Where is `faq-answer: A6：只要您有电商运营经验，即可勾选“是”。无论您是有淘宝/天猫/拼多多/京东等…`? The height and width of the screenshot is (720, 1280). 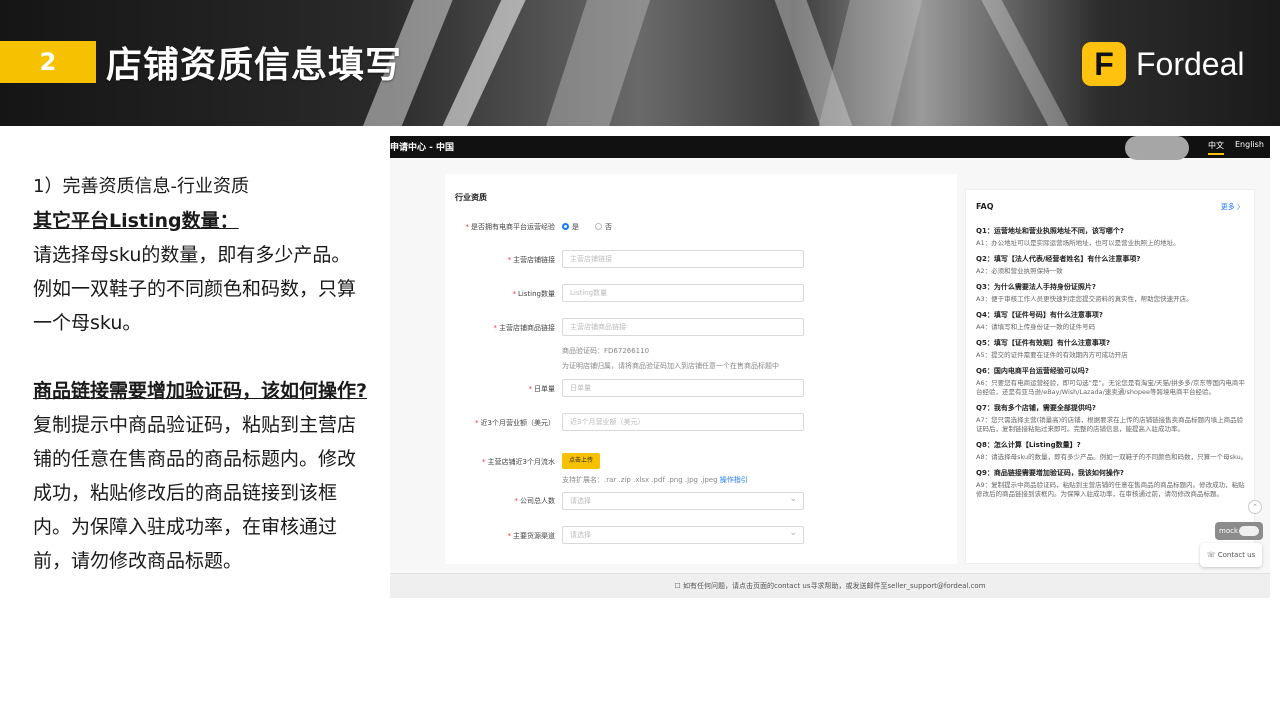 faq-answer: A6：只要您有电商运营经验，即可勾选“是”。无论您是有淘宝/天猫/拼多多/京东等… is located at coordinates (1110, 387).